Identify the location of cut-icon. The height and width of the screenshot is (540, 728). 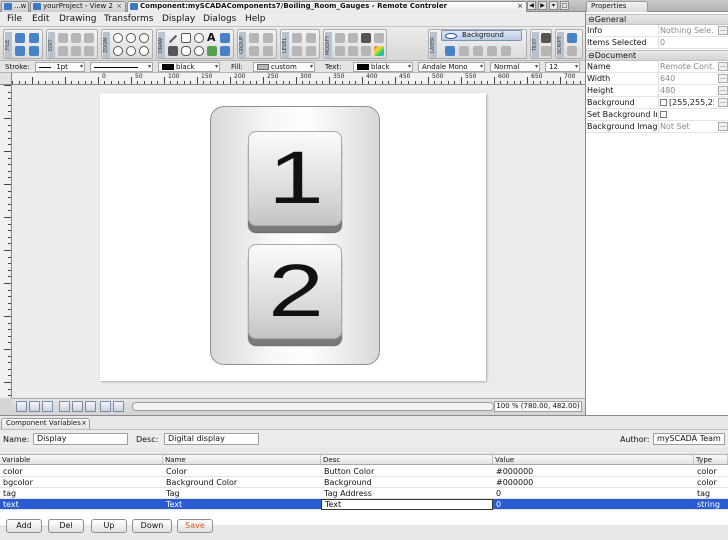
(63, 38).